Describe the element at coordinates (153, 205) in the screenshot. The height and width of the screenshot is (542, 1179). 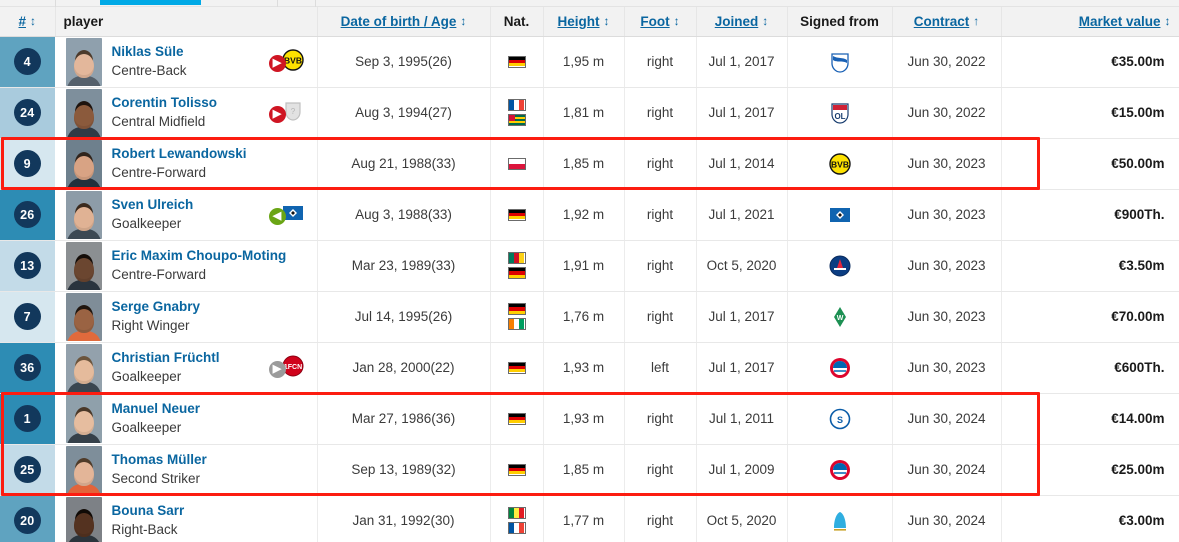
I see `player-name-link: Sven Ulreich` at that location.